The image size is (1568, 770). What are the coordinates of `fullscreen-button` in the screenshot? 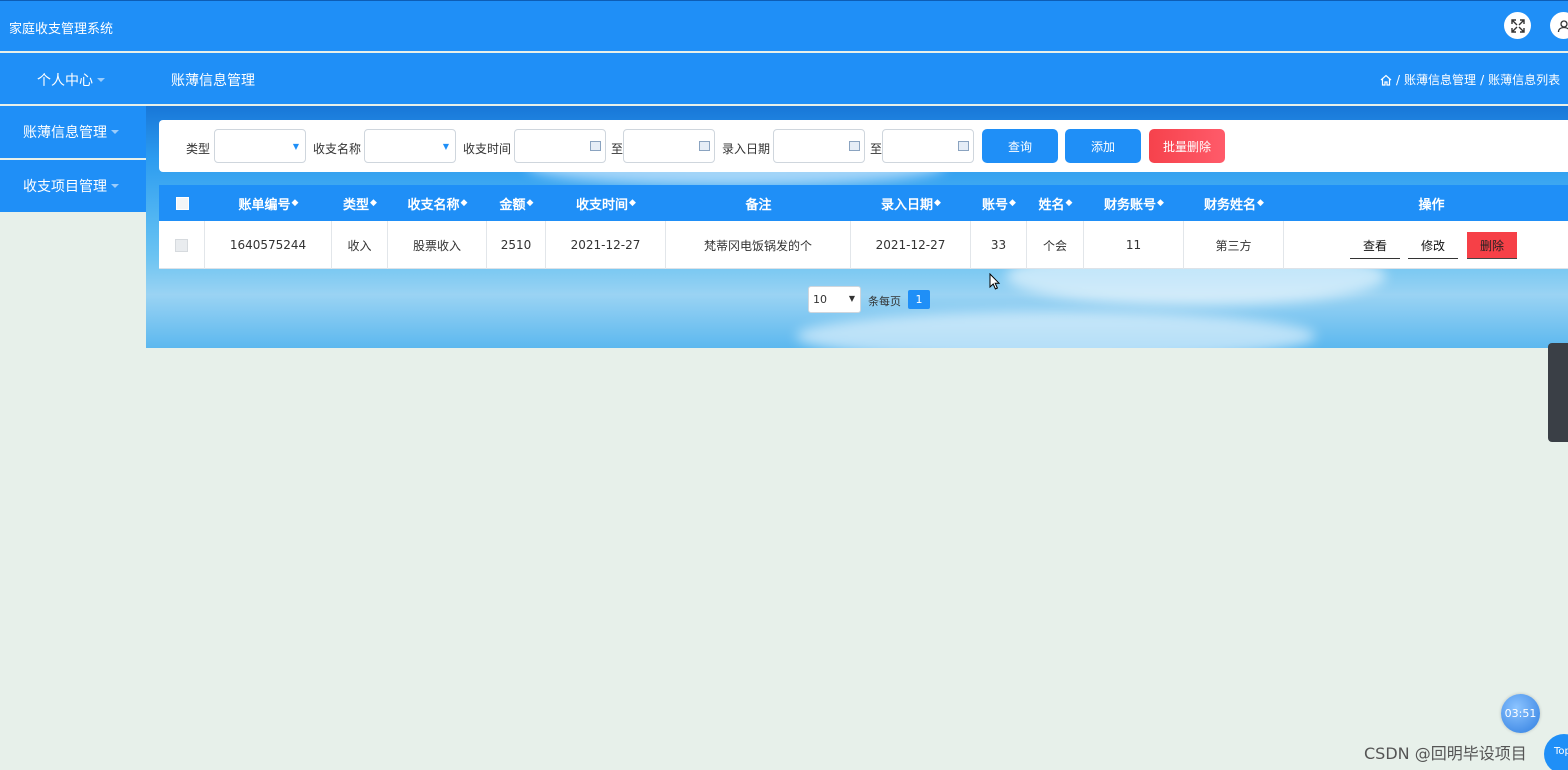 It's located at (1517, 25).